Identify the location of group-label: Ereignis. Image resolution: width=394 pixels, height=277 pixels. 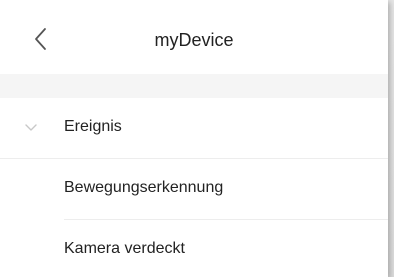
(93, 126).